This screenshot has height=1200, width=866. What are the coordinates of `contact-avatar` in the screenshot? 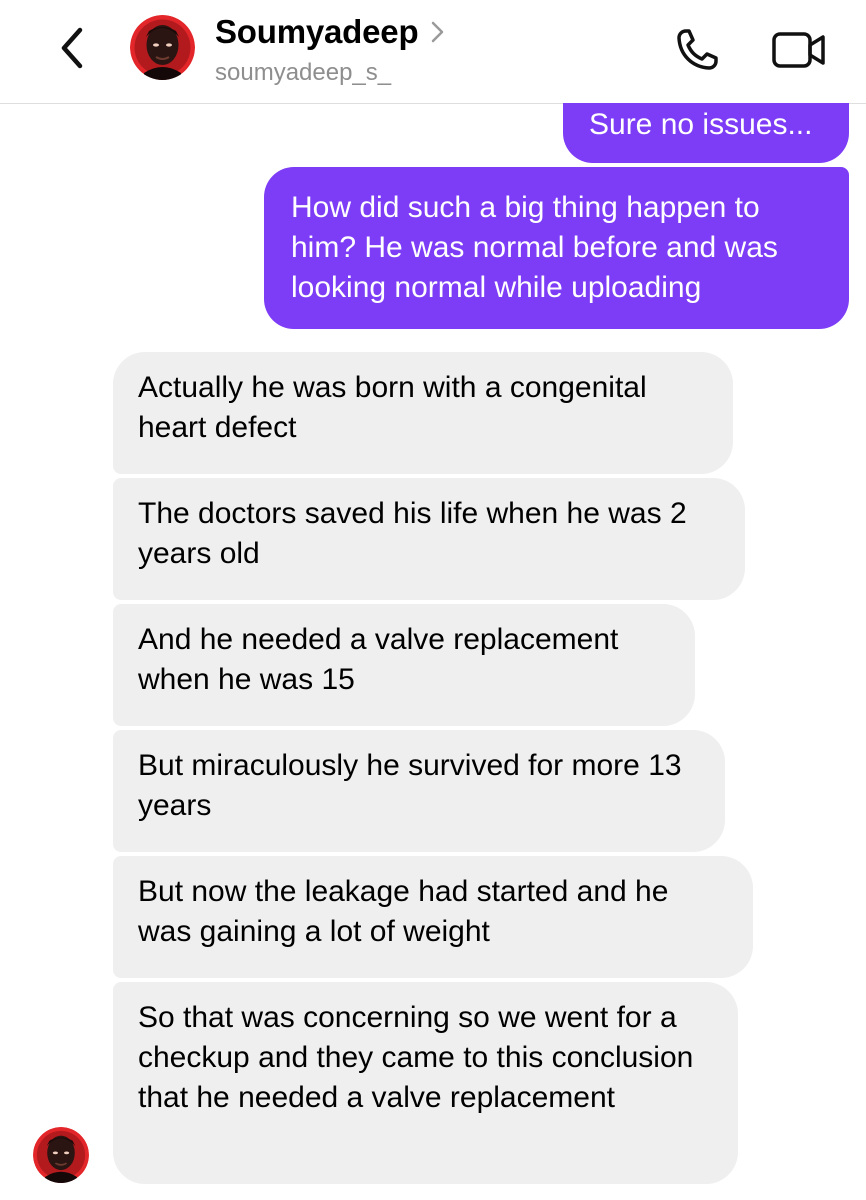 It's located at (162, 47).